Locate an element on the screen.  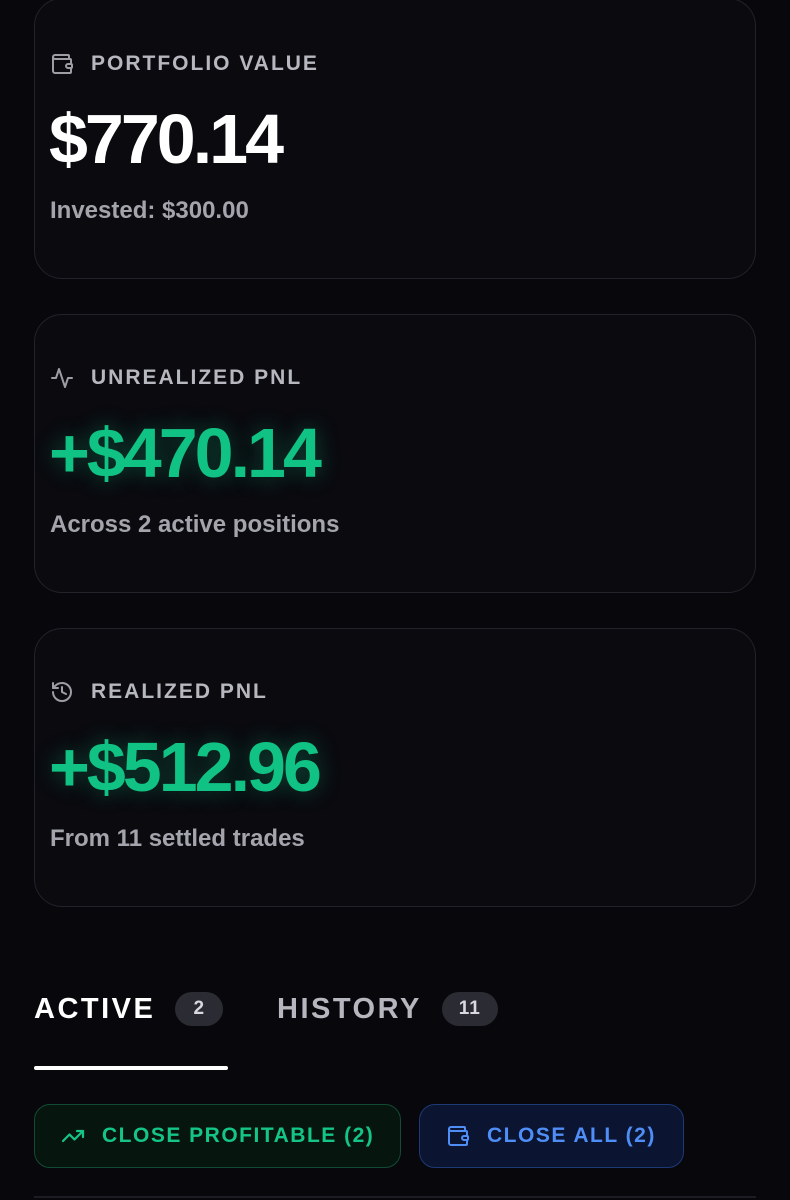
history-icon is located at coordinates (62, 692).